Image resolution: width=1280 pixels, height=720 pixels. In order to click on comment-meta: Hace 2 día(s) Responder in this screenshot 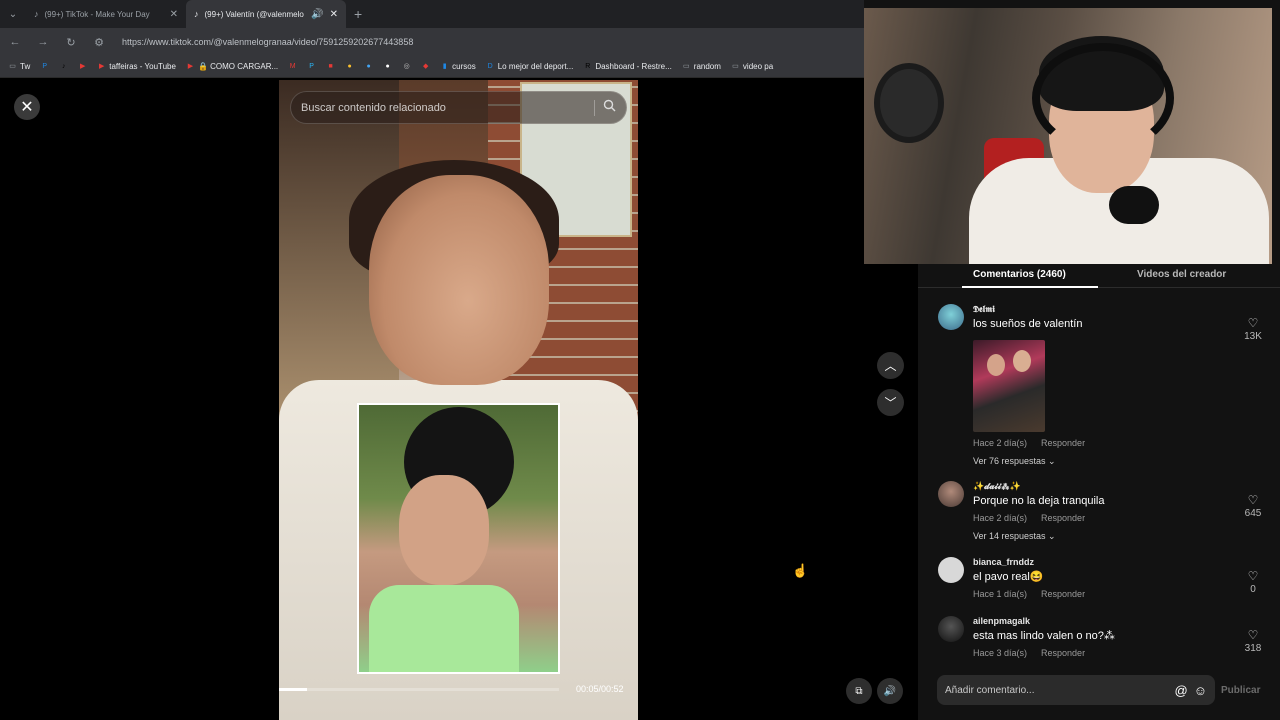, I will do `click(1103, 443)`.